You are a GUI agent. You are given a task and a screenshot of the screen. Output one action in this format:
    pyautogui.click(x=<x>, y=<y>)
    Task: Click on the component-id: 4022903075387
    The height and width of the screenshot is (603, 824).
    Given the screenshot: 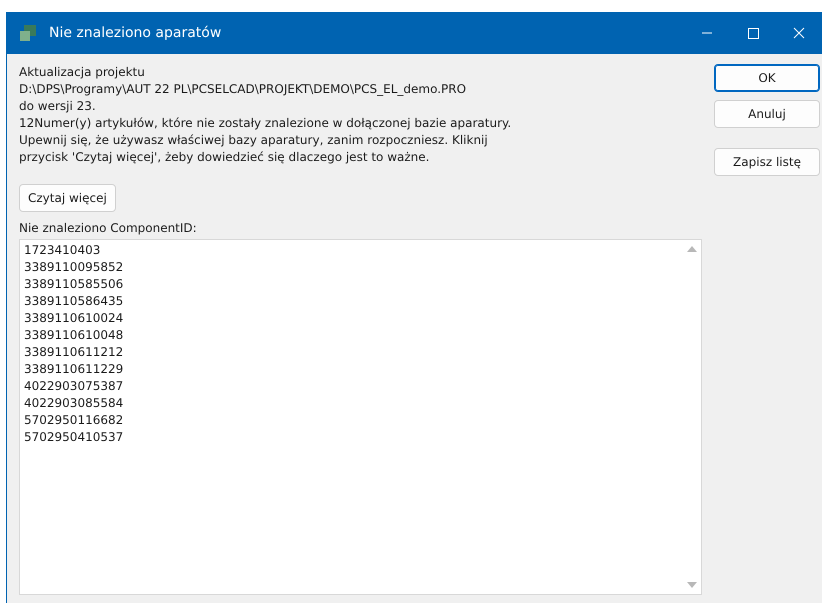 What is the action you would take?
    pyautogui.click(x=74, y=386)
    